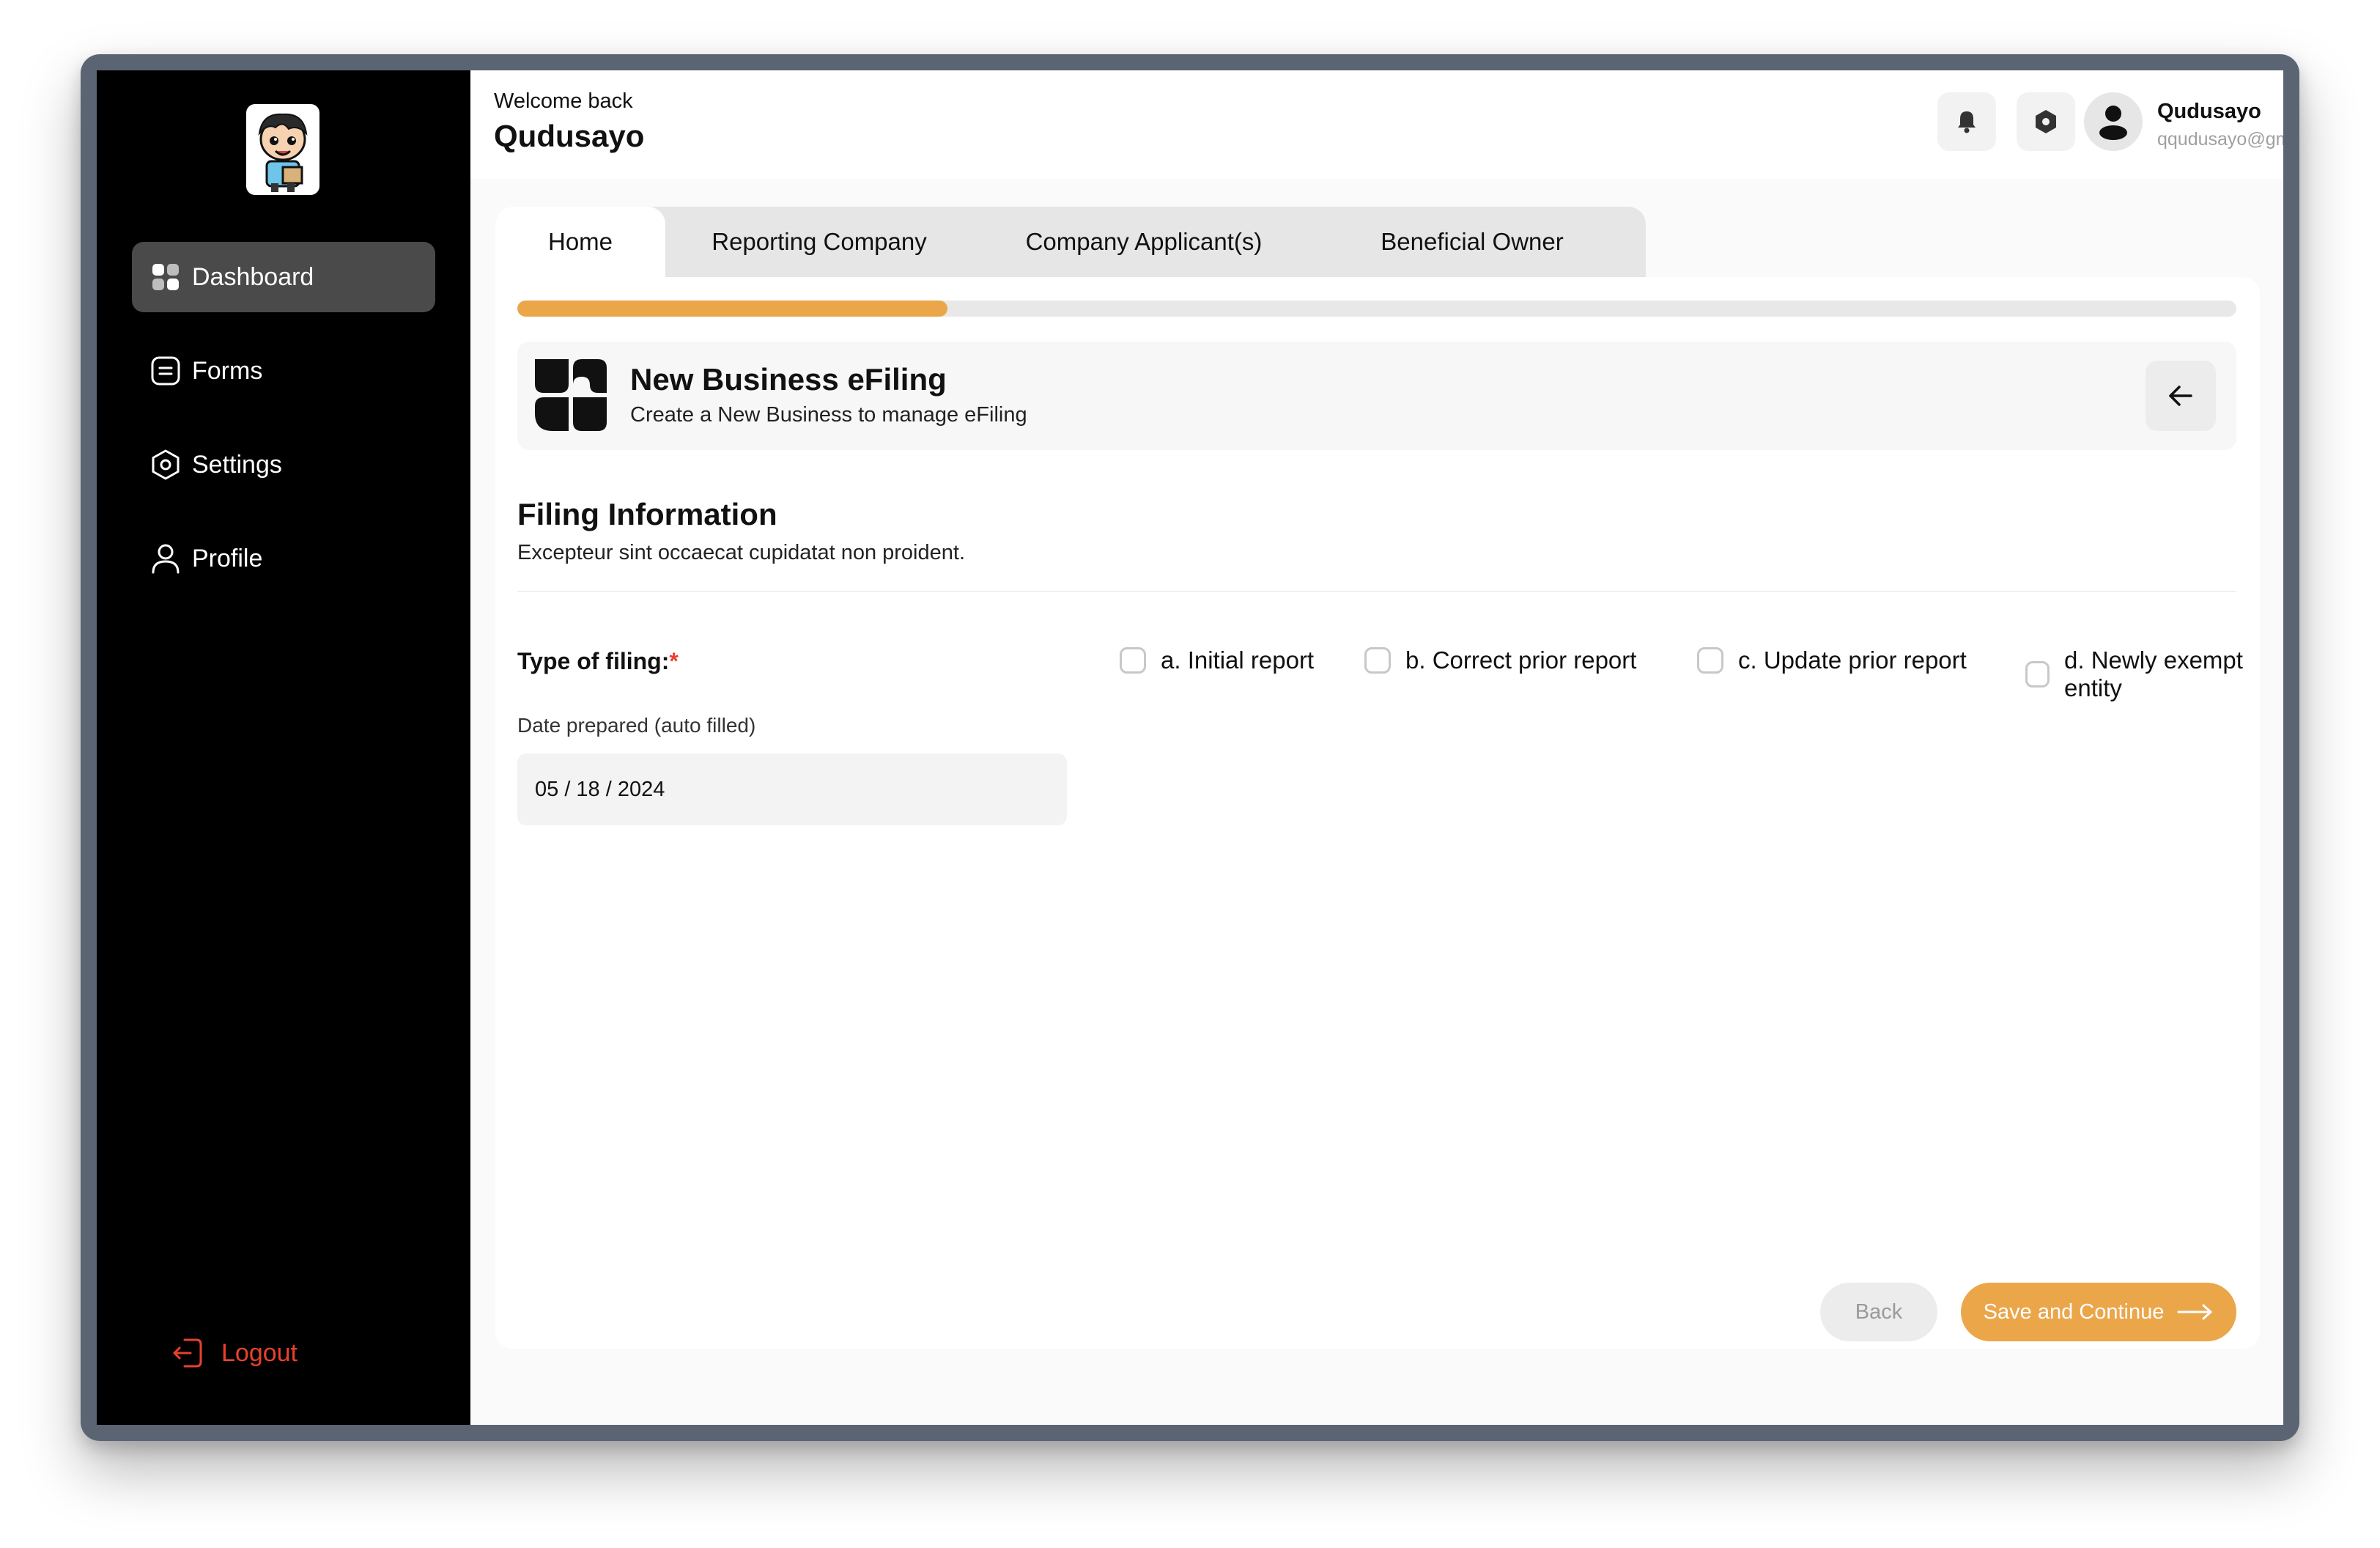 This screenshot has height=1548, width=2380. I want to click on save-button-label: Save and Continue, so click(2074, 1312).